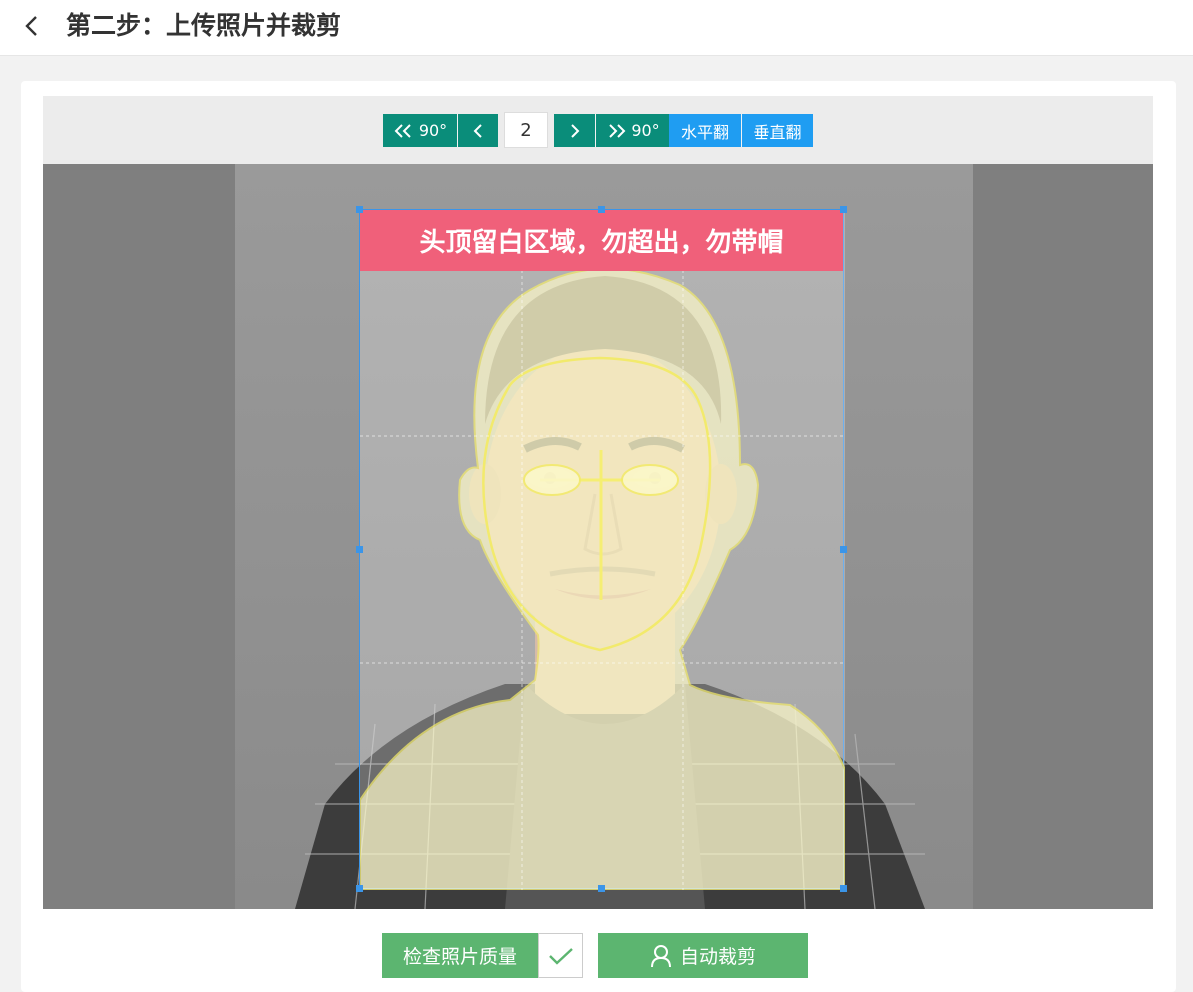 The height and width of the screenshot is (992, 1193). Describe the element at coordinates (32, 26) in the screenshot. I see `back-icon` at that location.